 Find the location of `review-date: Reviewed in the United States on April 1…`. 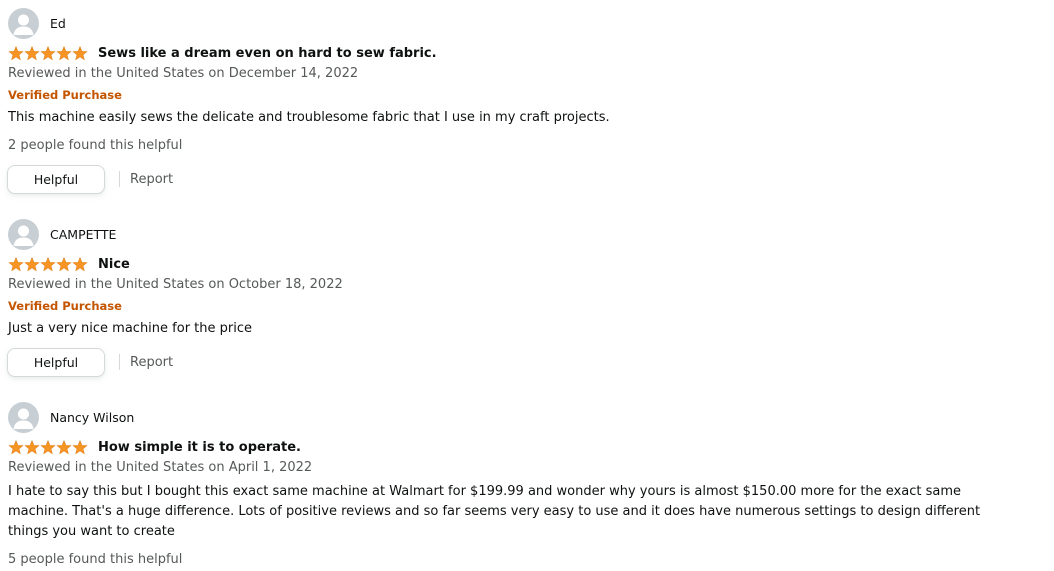

review-date: Reviewed in the United States on April 1… is located at coordinates (160, 467).